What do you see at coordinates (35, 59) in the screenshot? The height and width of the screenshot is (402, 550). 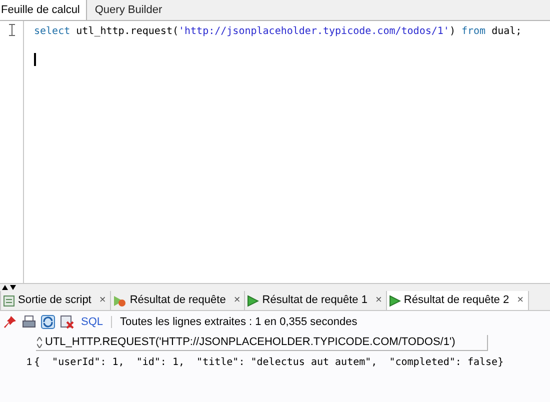 I see `text-caret` at bounding box center [35, 59].